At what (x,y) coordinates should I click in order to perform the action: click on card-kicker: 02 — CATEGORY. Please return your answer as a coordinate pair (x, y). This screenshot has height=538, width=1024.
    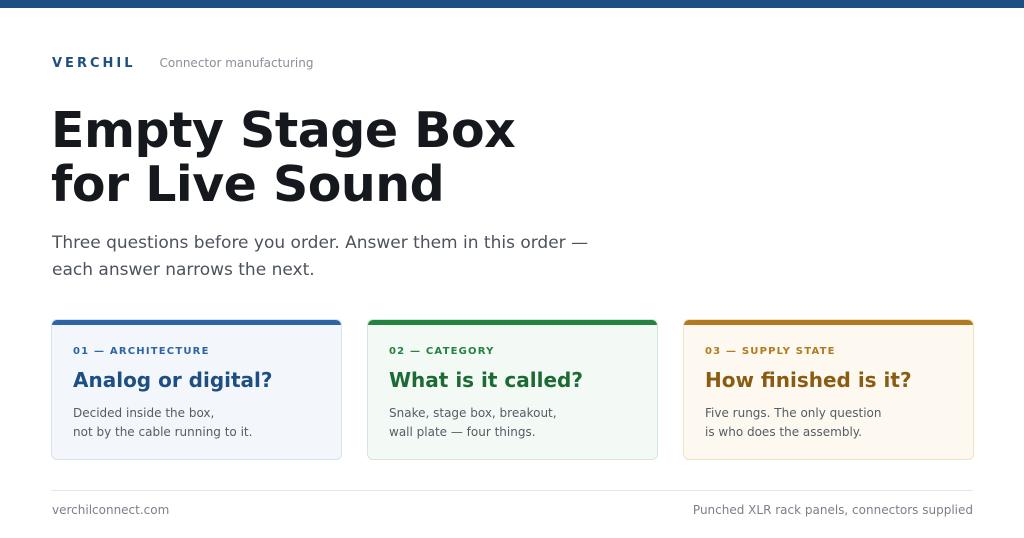
    Looking at the image, I should click on (442, 351).